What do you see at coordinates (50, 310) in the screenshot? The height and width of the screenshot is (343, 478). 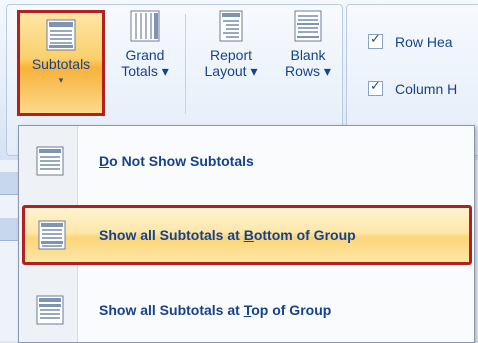 I see `subtotals-top-icon` at bounding box center [50, 310].